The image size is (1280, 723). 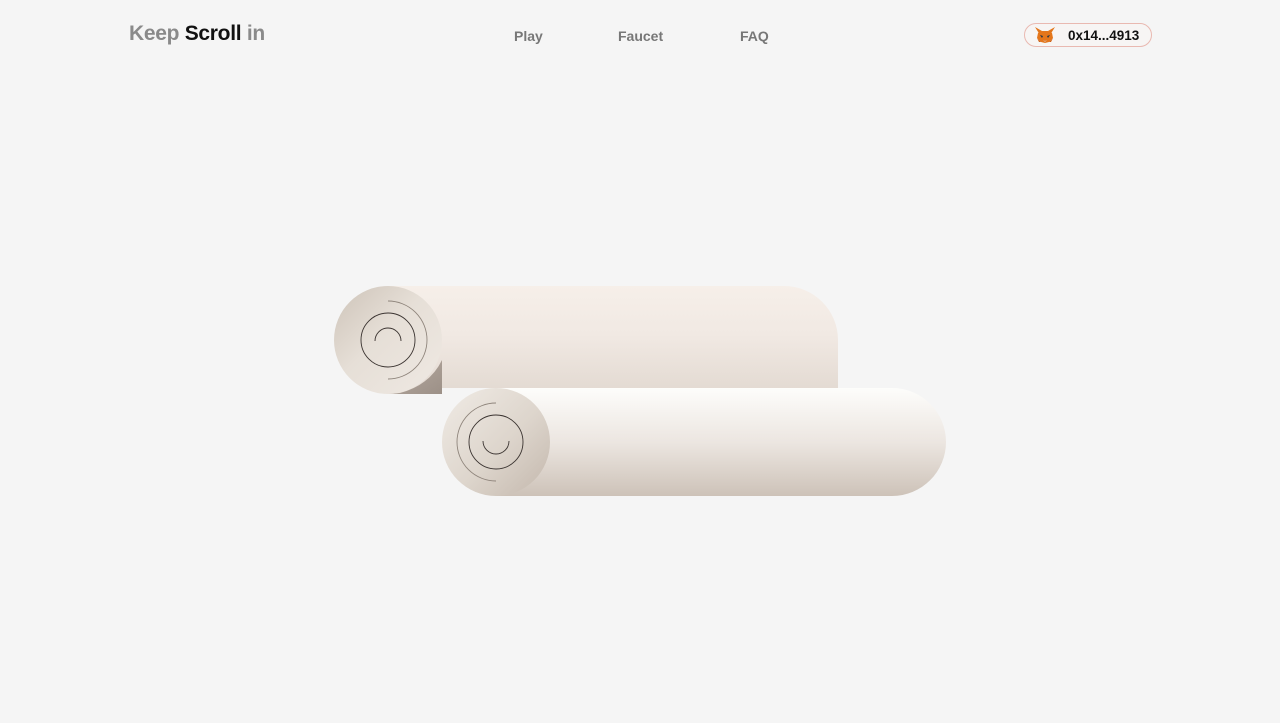 I want to click on top-roll-cap, so click(x=388, y=340).